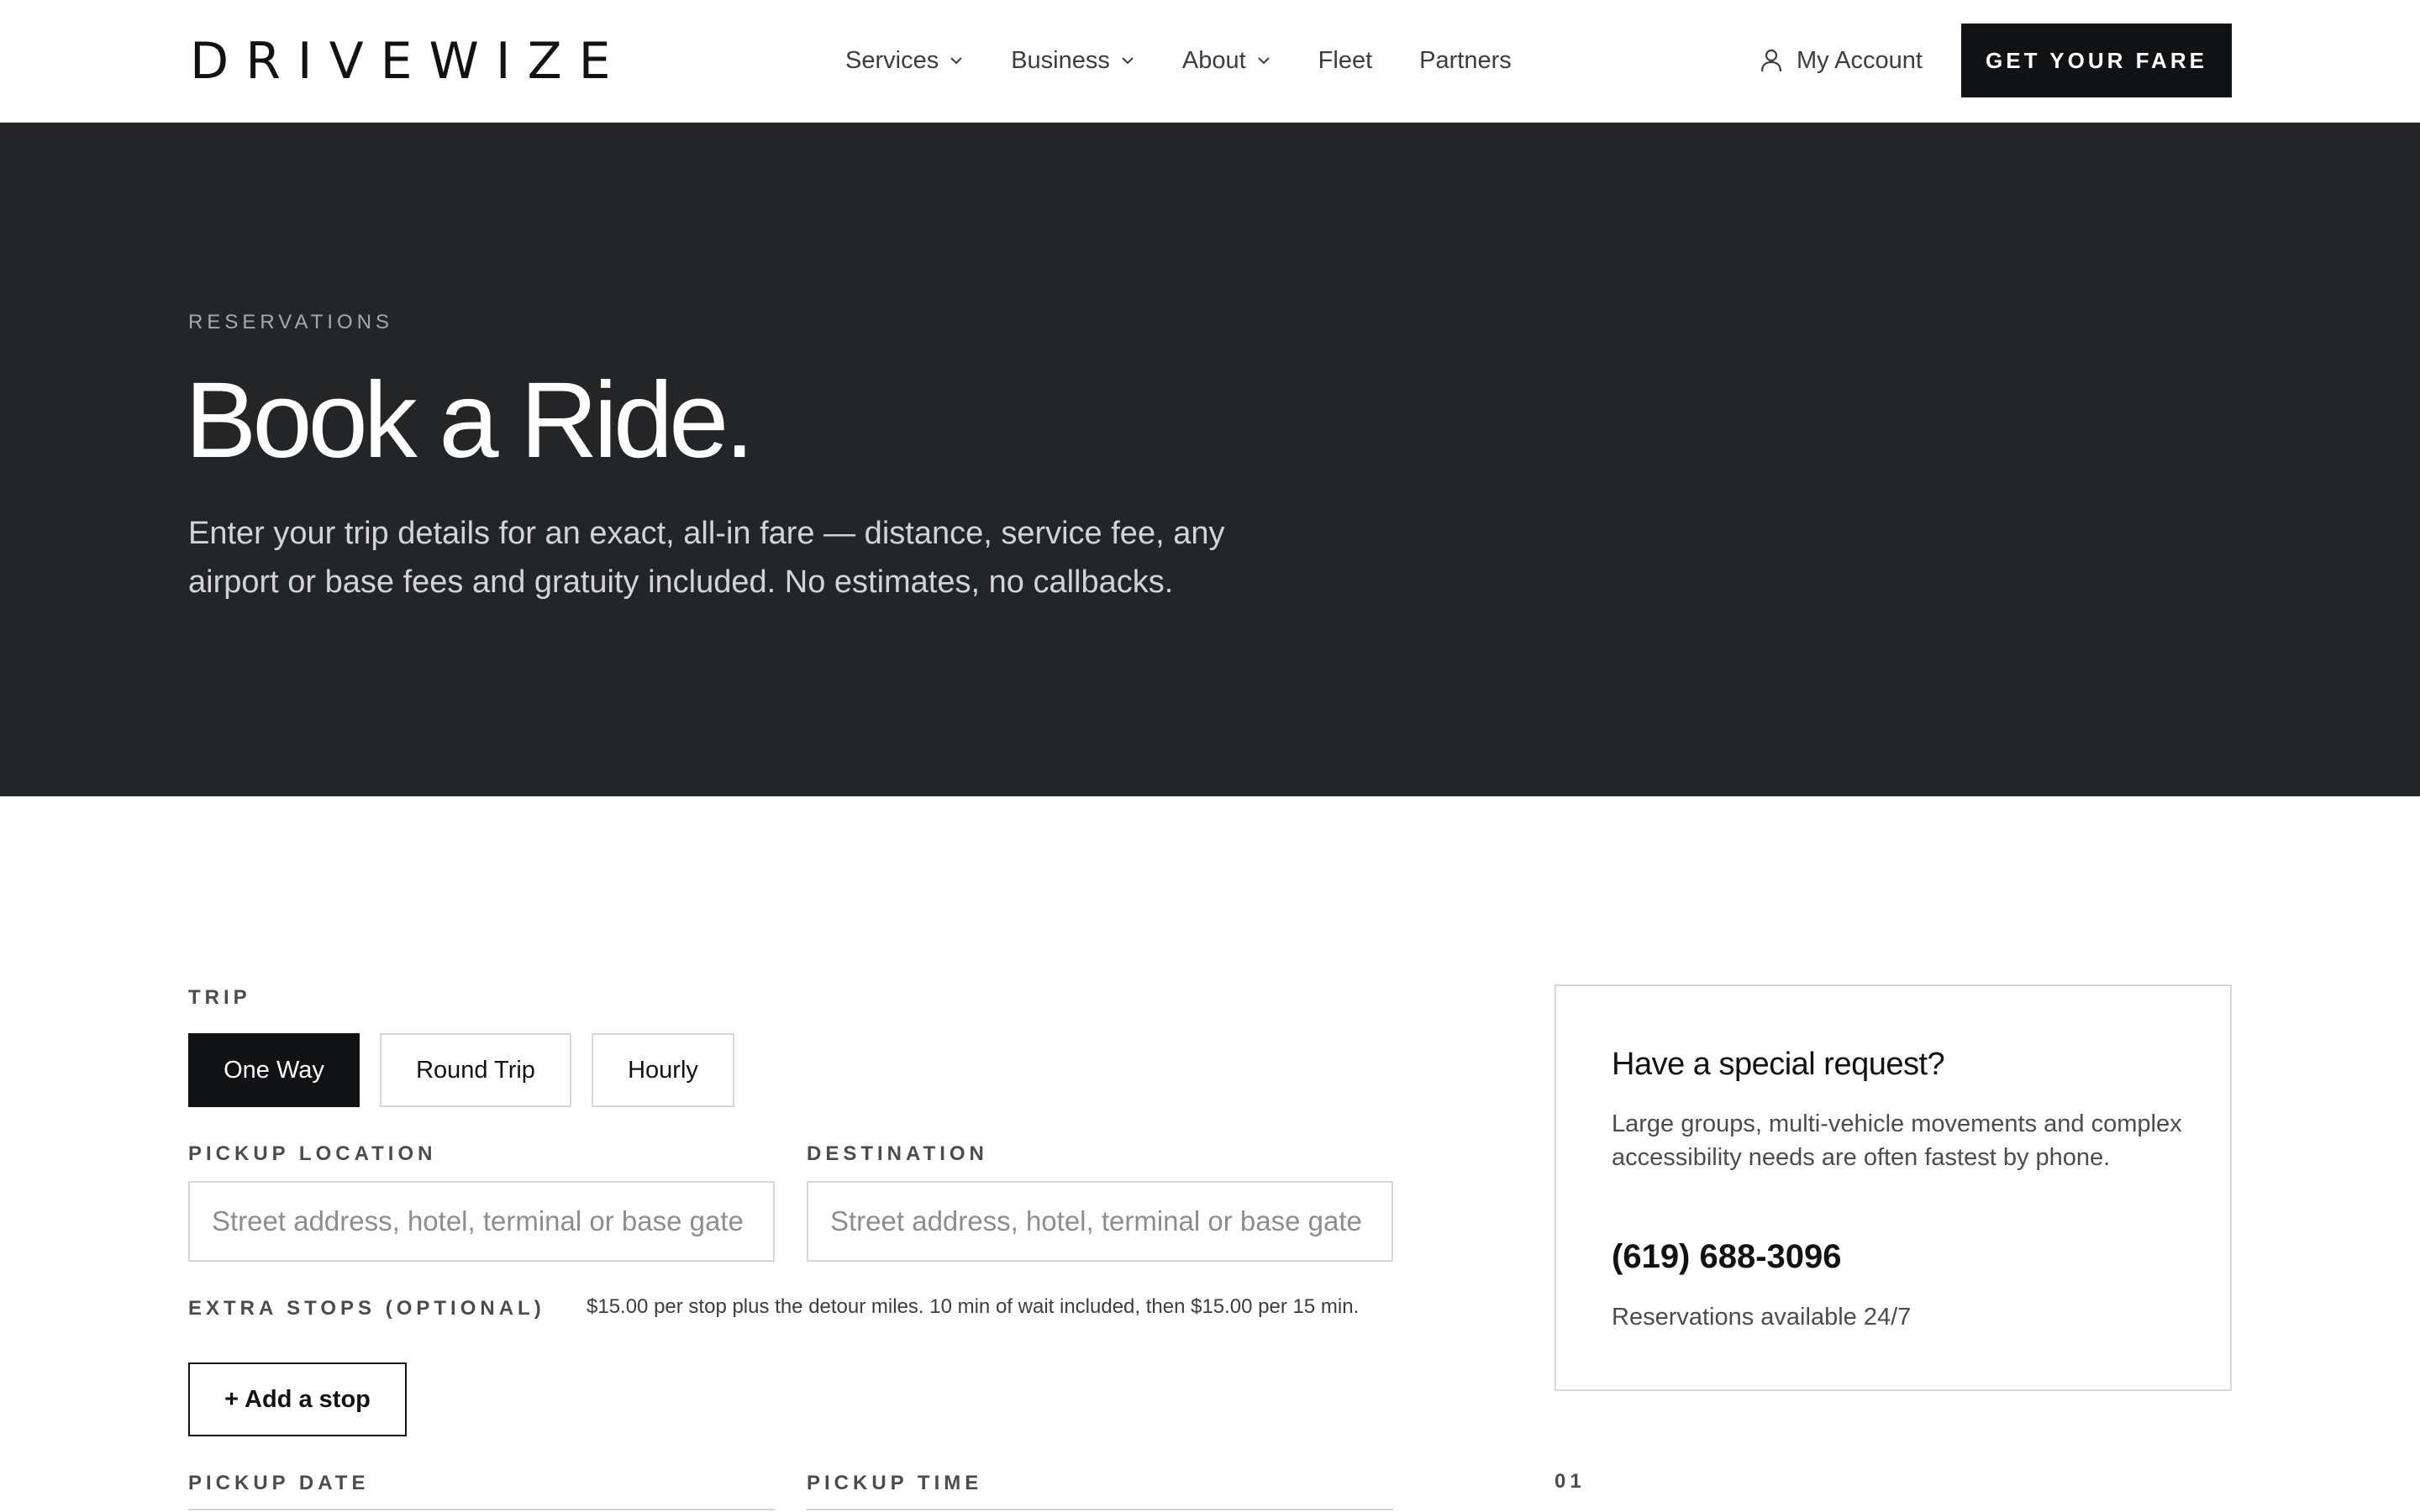  What do you see at coordinates (1213, 60) in the screenshot?
I see `nav-about-label: About` at bounding box center [1213, 60].